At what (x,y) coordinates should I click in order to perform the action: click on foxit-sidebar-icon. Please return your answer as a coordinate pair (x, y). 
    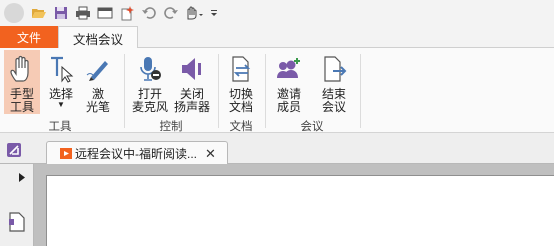
    Looking at the image, I should click on (14, 150).